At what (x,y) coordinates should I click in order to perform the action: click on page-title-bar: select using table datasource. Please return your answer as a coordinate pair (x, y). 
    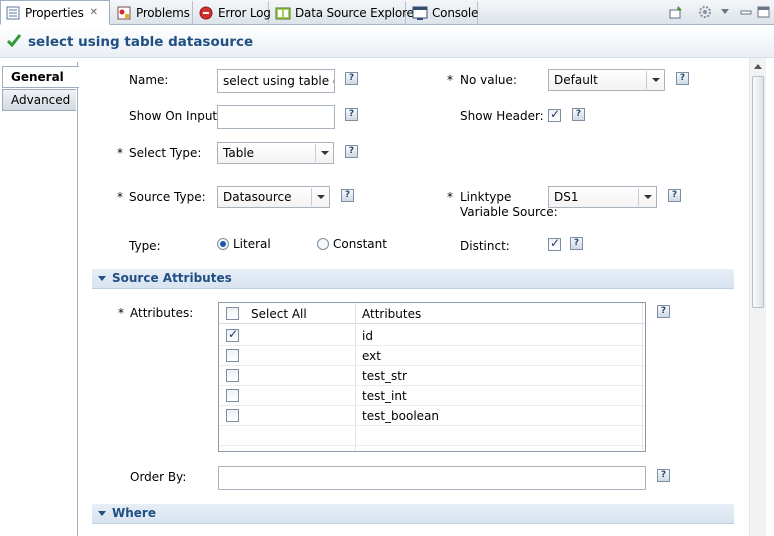
    Looking at the image, I should click on (387, 42).